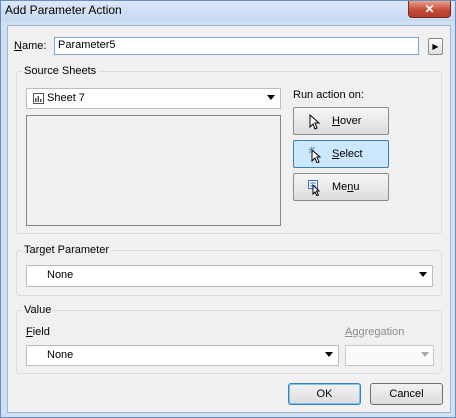 This screenshot has height=418, width=456. I want to click on title-bar: Add Parameter Action ✕, so click(228, 11).